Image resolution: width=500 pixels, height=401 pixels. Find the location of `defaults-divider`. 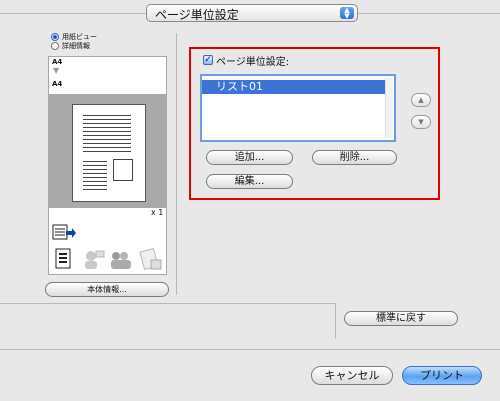

defaults-divider is located at coordinates (335, 321).